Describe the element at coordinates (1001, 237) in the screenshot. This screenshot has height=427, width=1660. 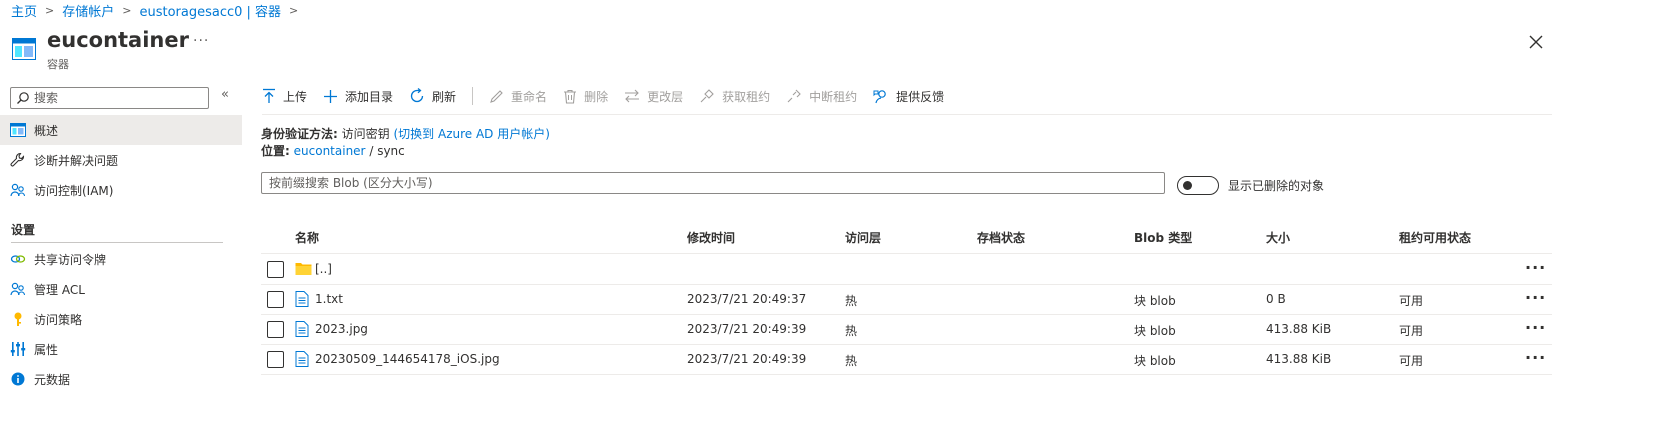
I see `column-header-archive: 存档状态` at that location.